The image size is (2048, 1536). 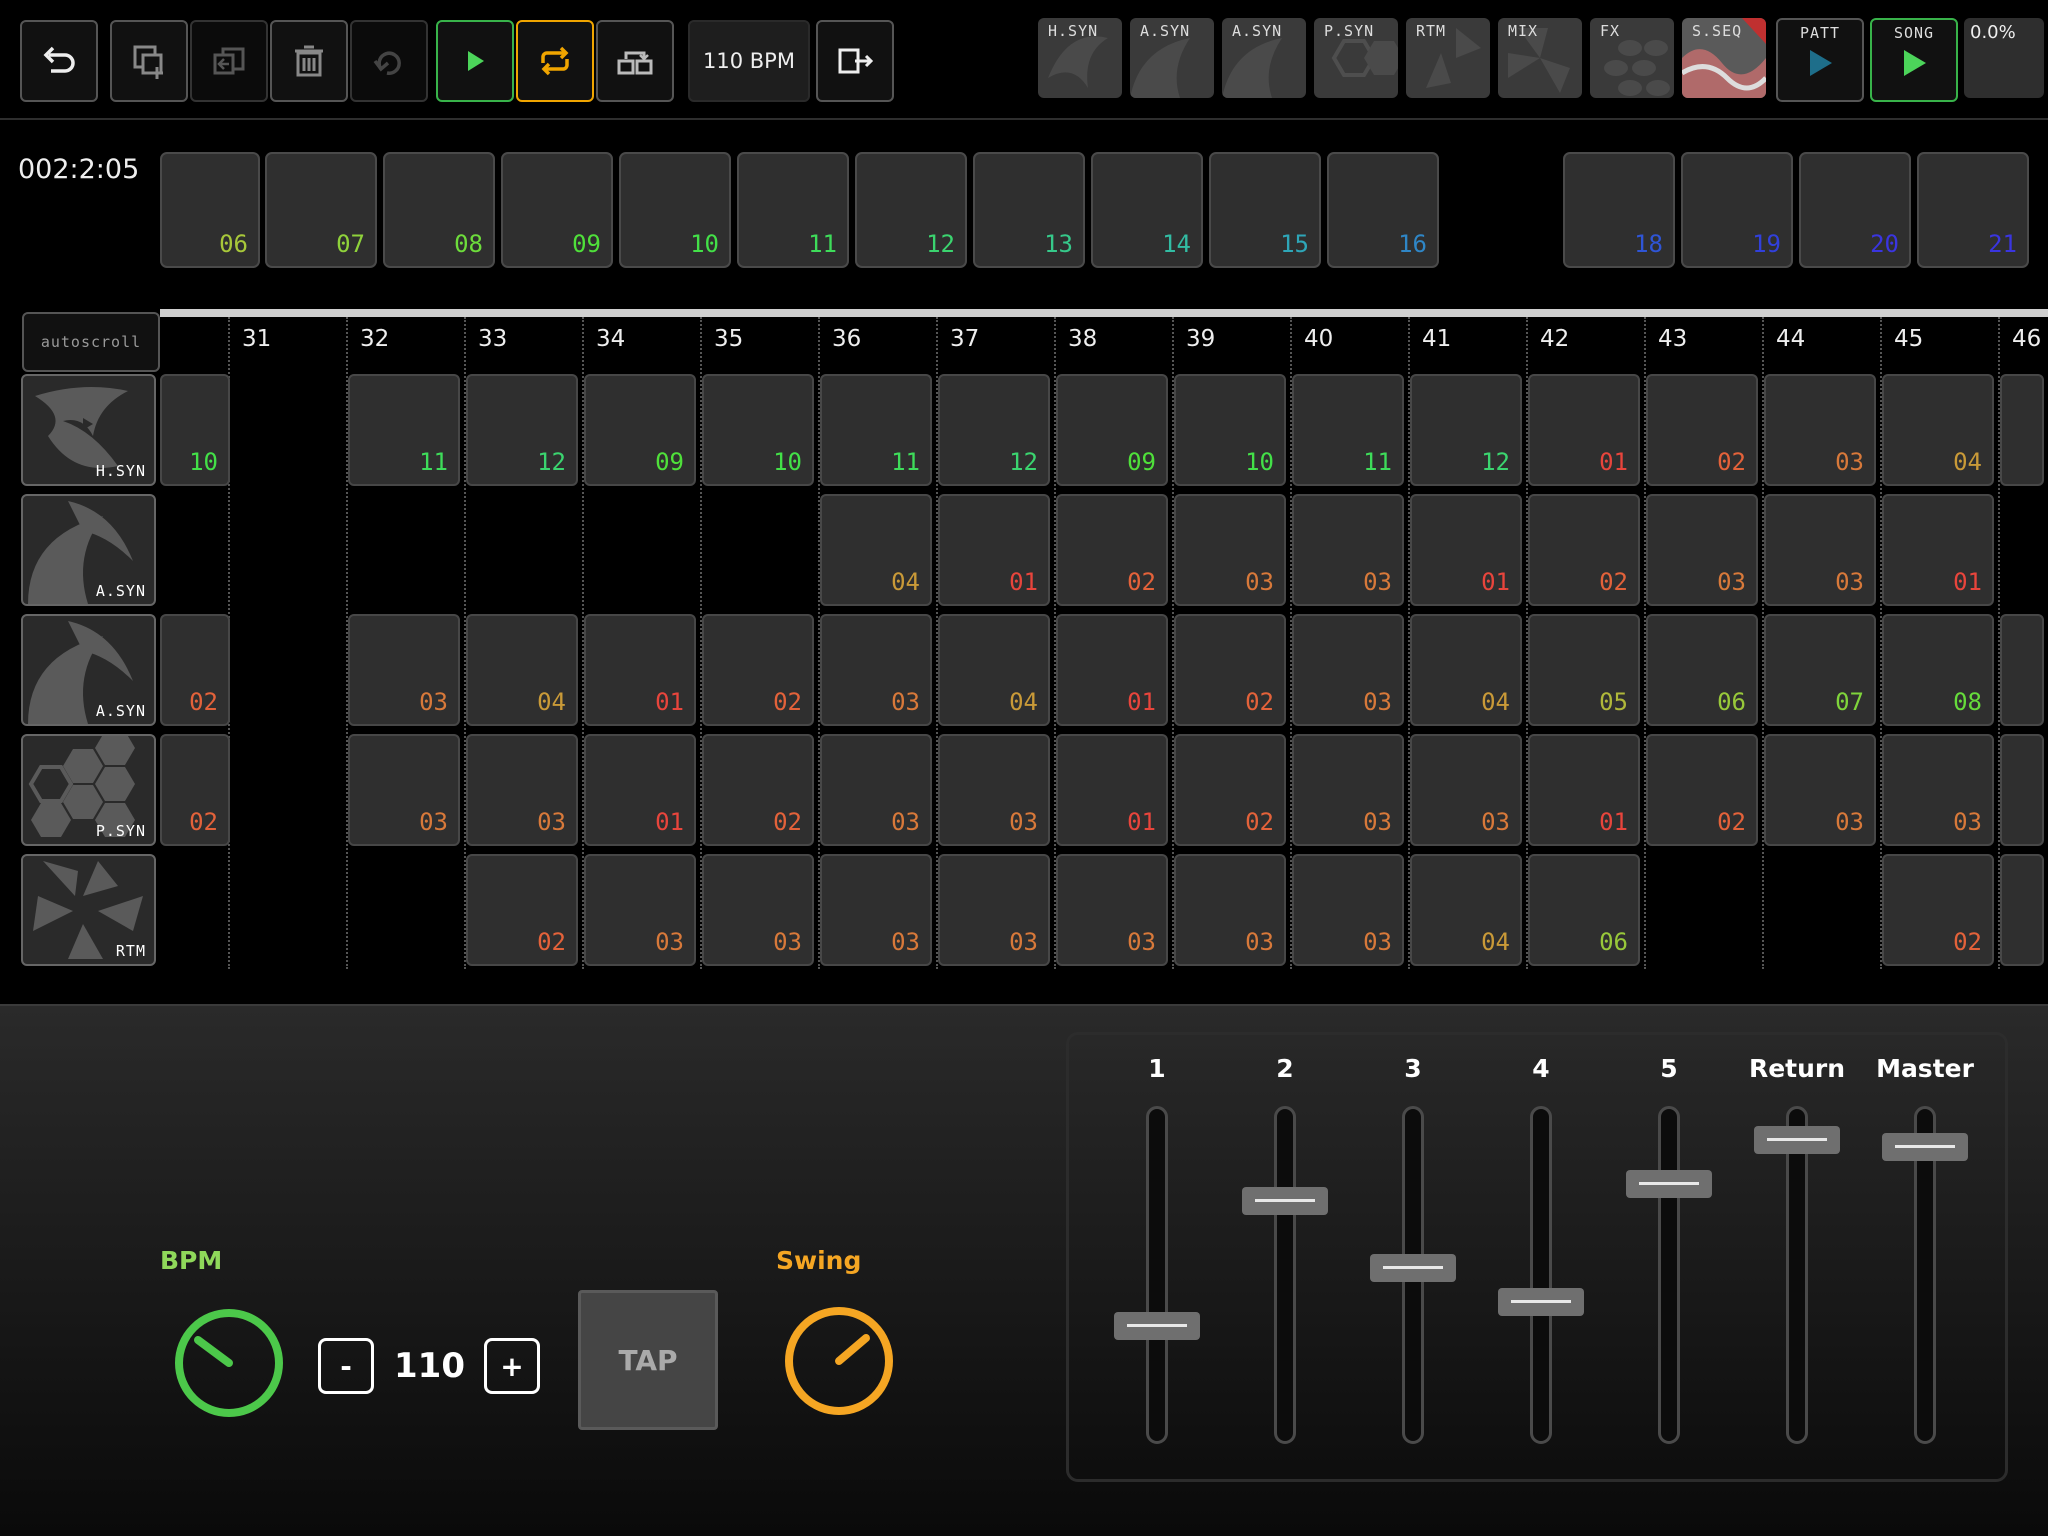 What do you see at coordinates (59, 61) in the screenshot?
I see `back-button` at bounding box center [59, 61].